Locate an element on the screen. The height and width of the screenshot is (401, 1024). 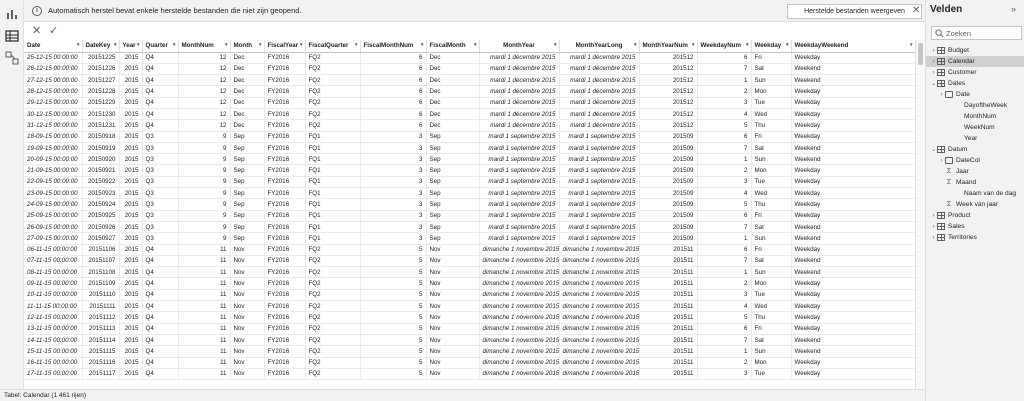
table-cell: Sun is located at coordinates (771, 272).